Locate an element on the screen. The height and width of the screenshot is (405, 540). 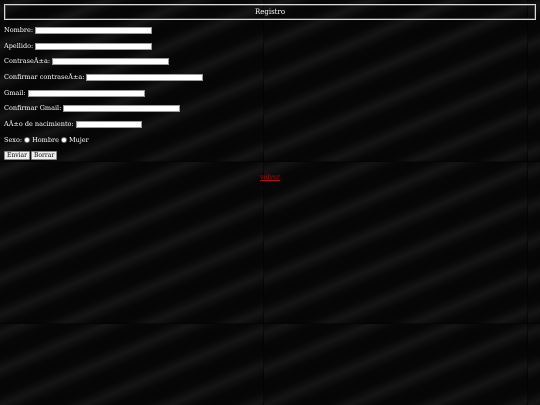
nombre-input is located at coordinates (94, 30).